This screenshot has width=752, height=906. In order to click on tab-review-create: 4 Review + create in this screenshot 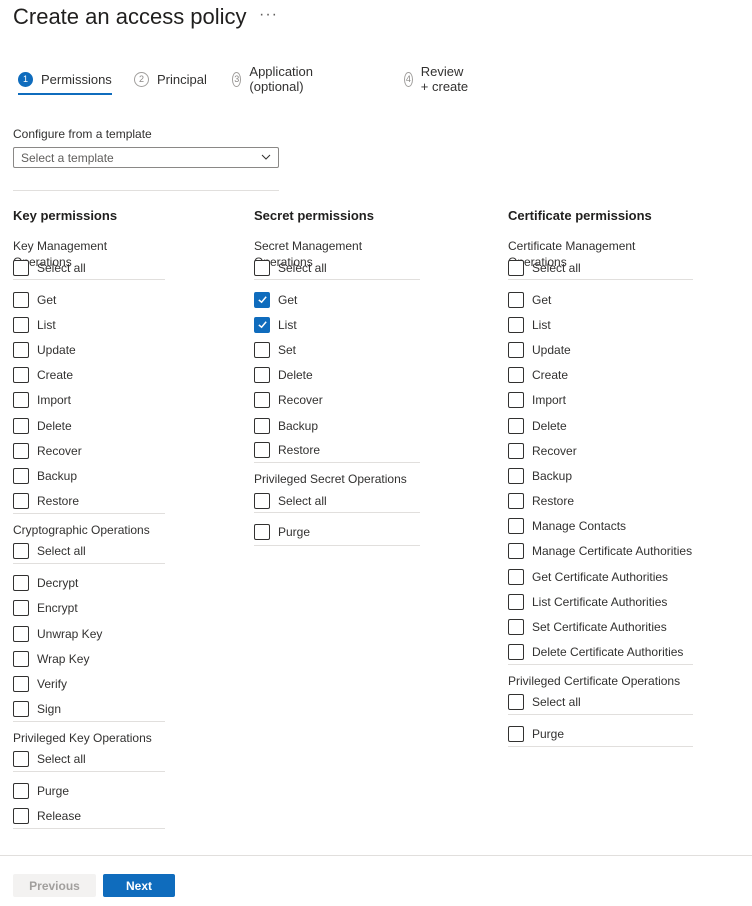, I will do `click(437, 79)`.